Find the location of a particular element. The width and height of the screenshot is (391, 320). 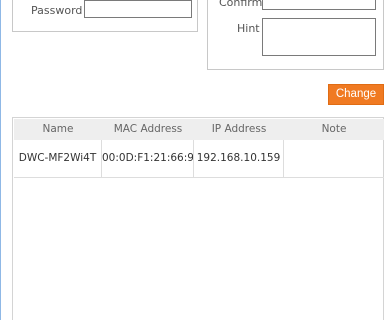

table-header: Name MAC Address IP Address Note is located at coordinates (199, 129).